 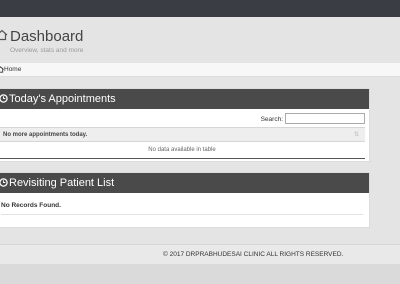 I want to click on search-input, so click(x=325, y=118).